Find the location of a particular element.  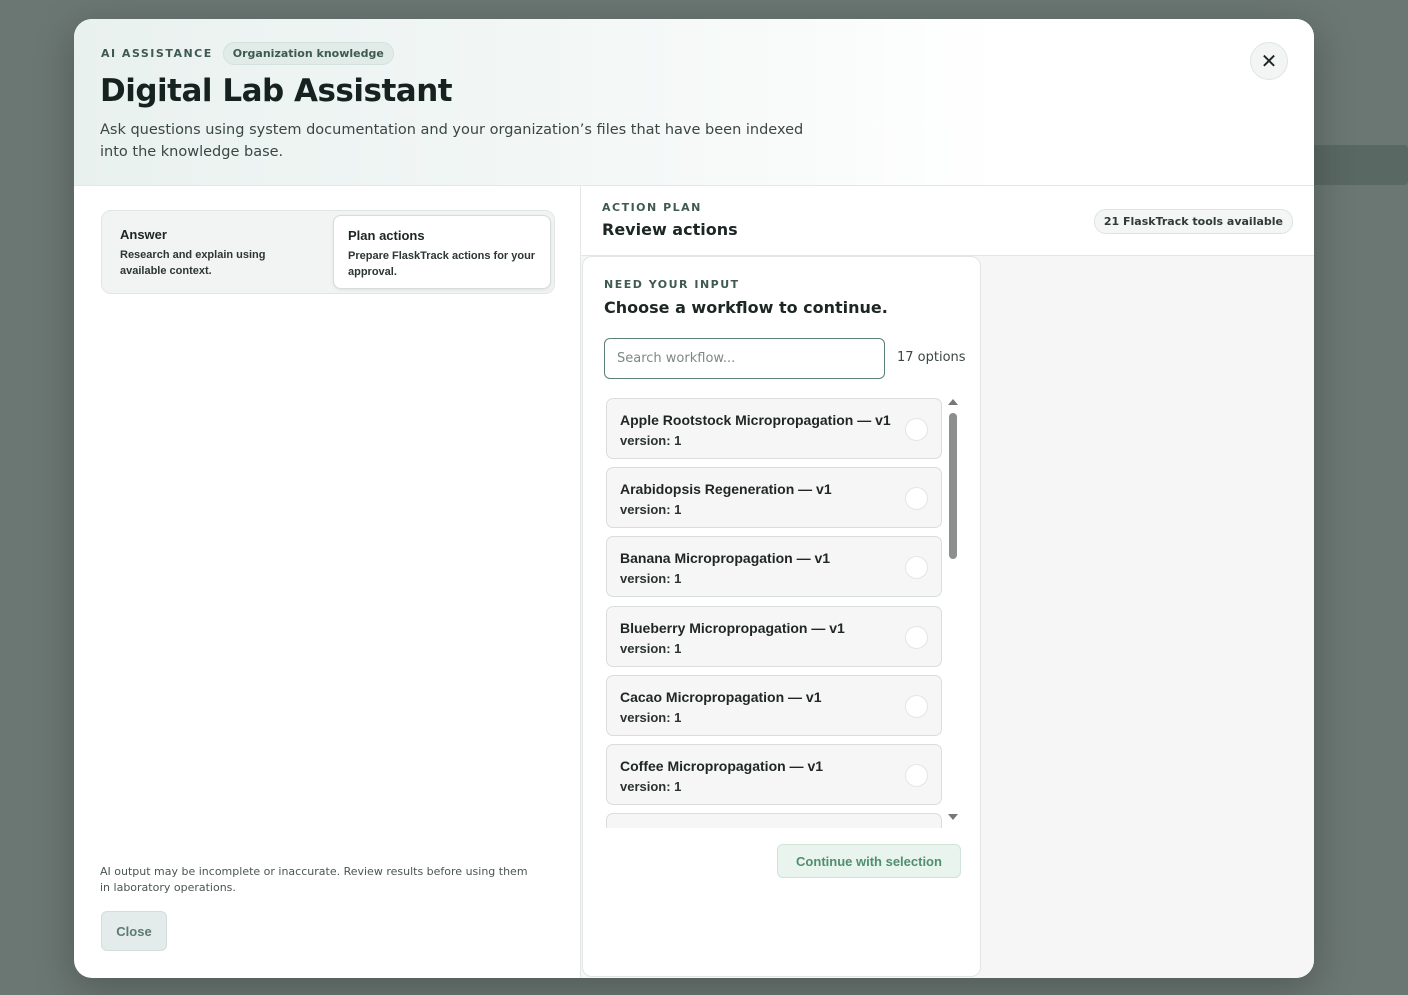

workflow-option: Coffee Micropropagation — v1 version: 1 is located at coordinates (774, 774).